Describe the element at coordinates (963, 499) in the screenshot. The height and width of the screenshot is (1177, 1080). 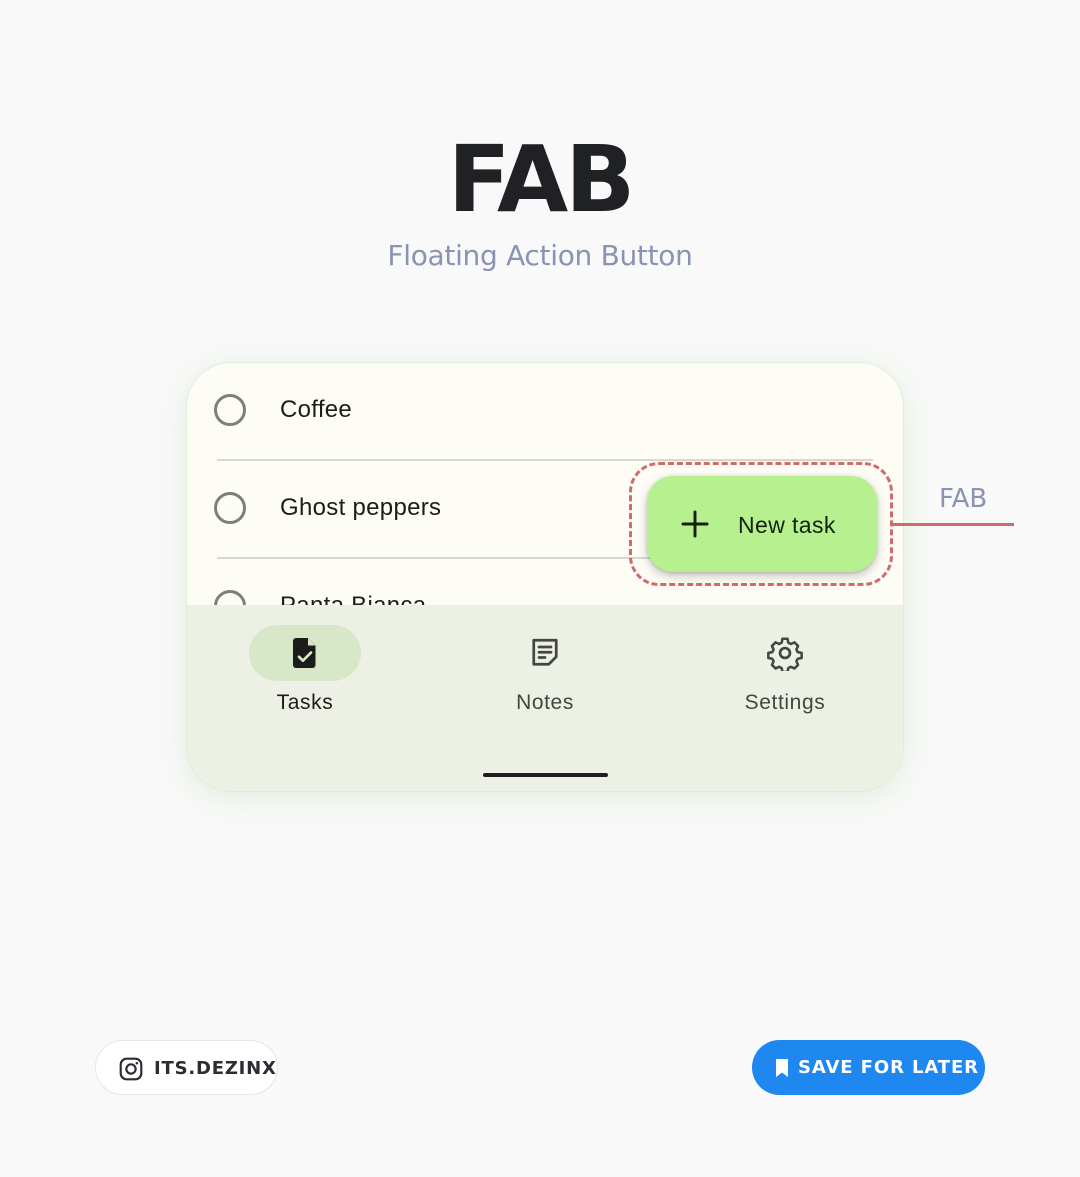
I see `callout-label: FAB` at that location.